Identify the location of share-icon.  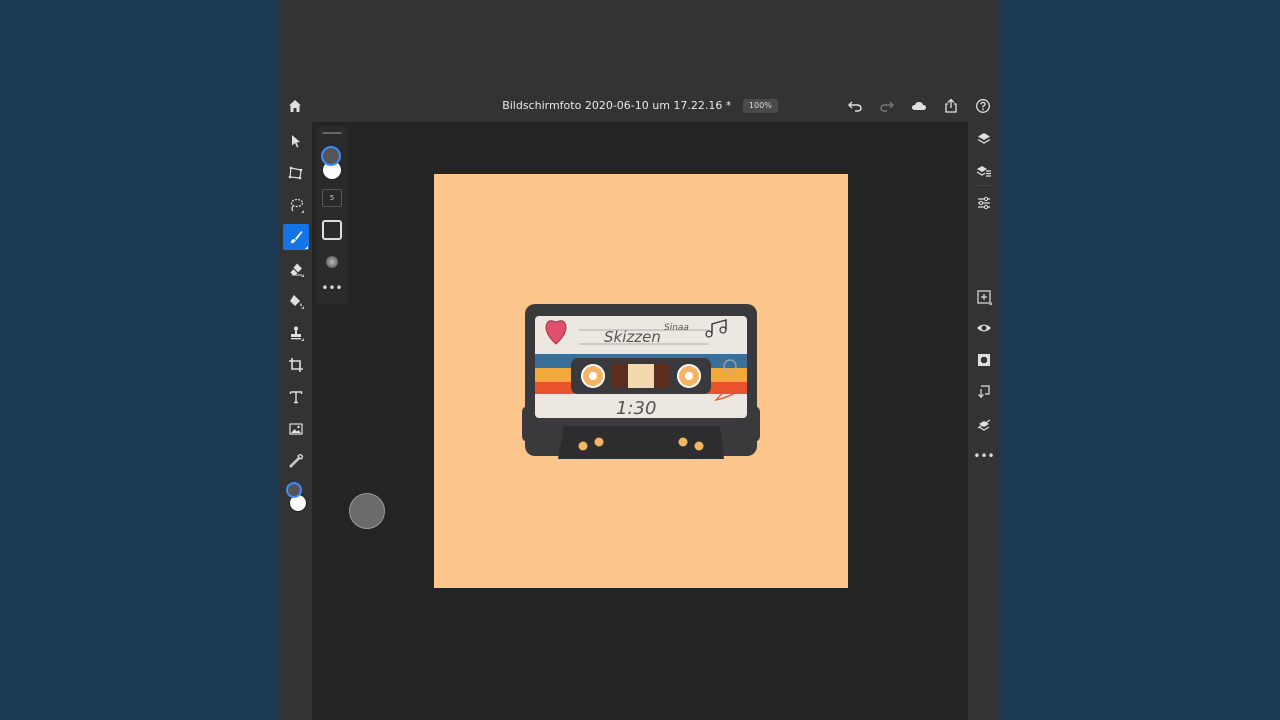
(951, 106).